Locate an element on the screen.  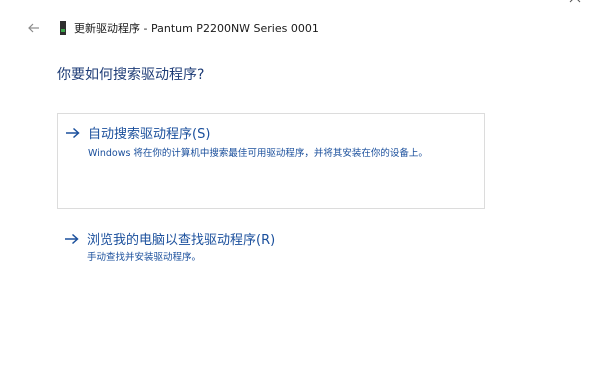
auto-search-title: 自动搜索驱动程序(S) is located at coordinates (149, 134).